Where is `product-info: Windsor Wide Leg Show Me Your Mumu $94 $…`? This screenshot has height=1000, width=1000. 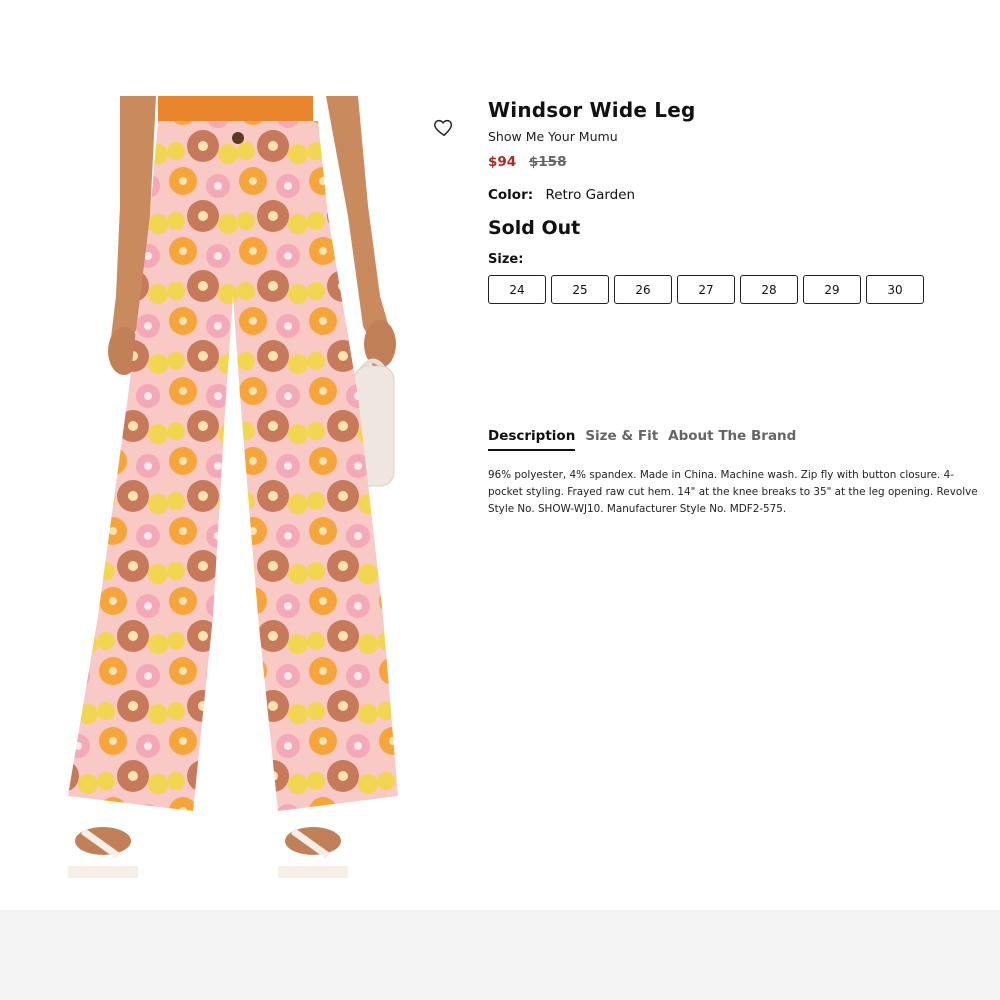 product-info: Windsor Wide Leg Show Me Your Mumu $94 $… is located at coordinates (738, 201).